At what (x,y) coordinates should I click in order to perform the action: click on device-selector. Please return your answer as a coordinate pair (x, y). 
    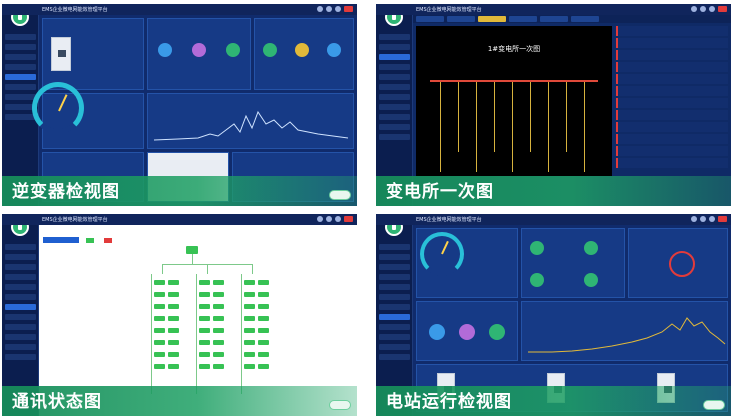
    Looking at the image, I should click on (61, 240).